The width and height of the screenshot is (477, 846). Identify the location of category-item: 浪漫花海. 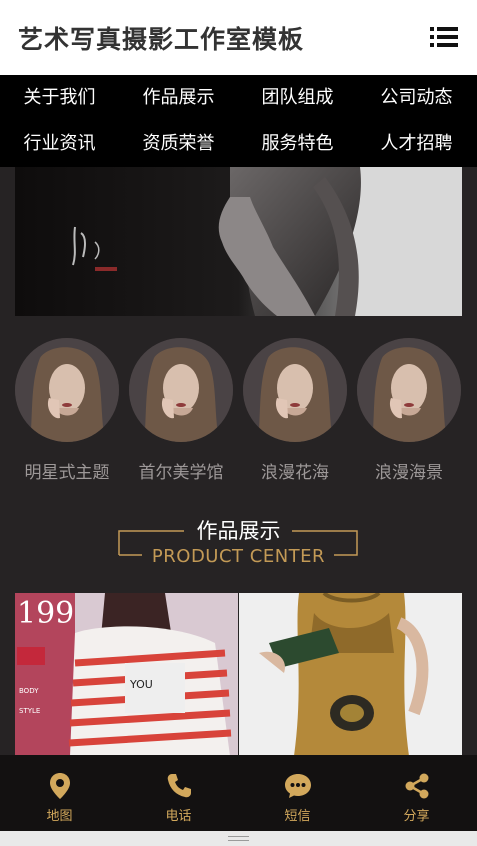
(295, 410).